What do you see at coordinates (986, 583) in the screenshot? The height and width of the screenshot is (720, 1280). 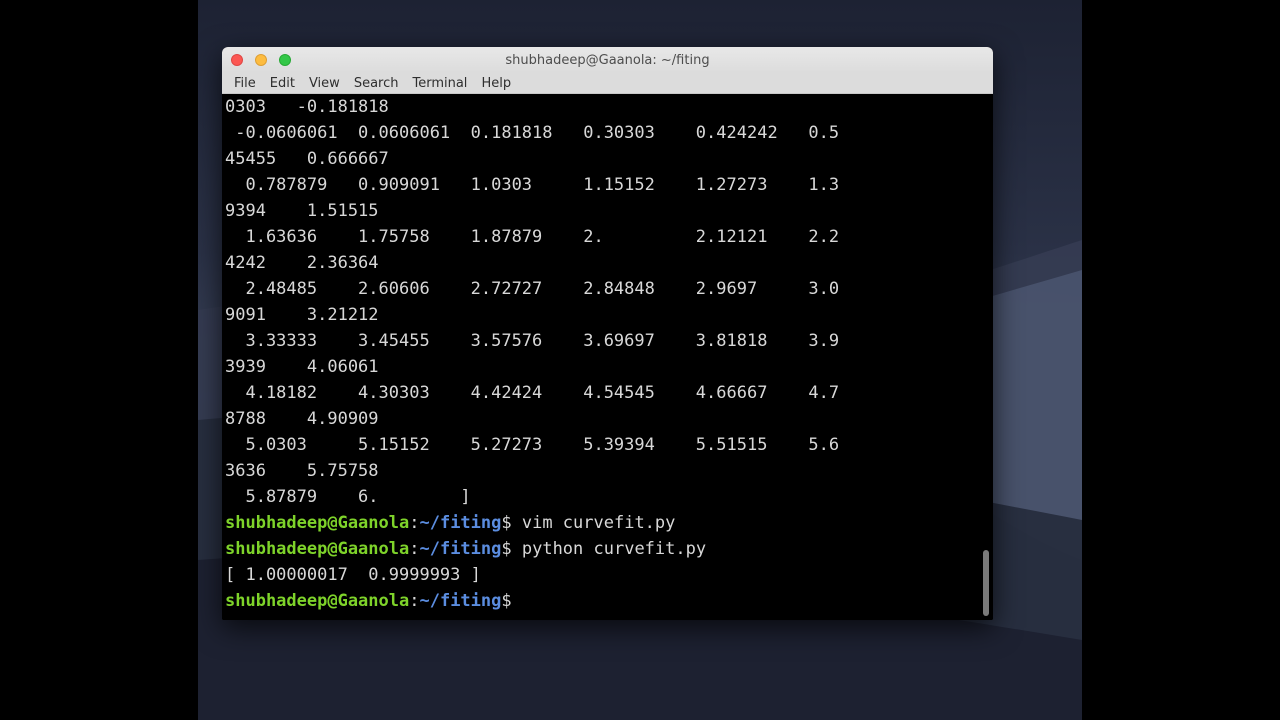 I see `scrollbar` at bounding box center [986, 583].